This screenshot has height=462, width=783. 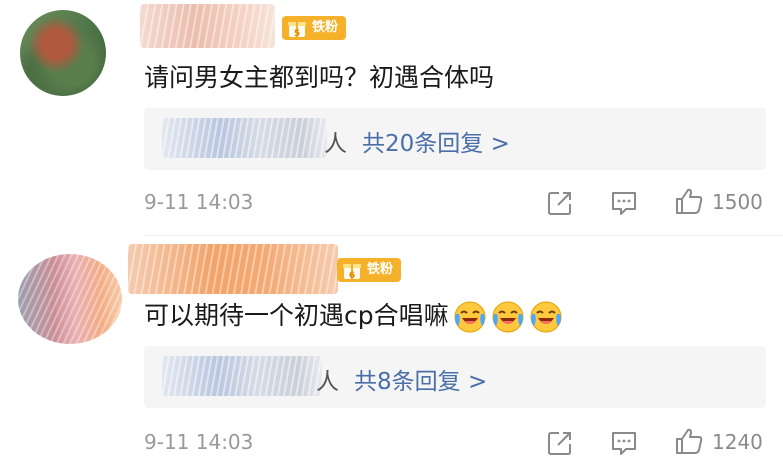 I want to click on fan-badge: 6 铁粉, so click(x=369, y=270).